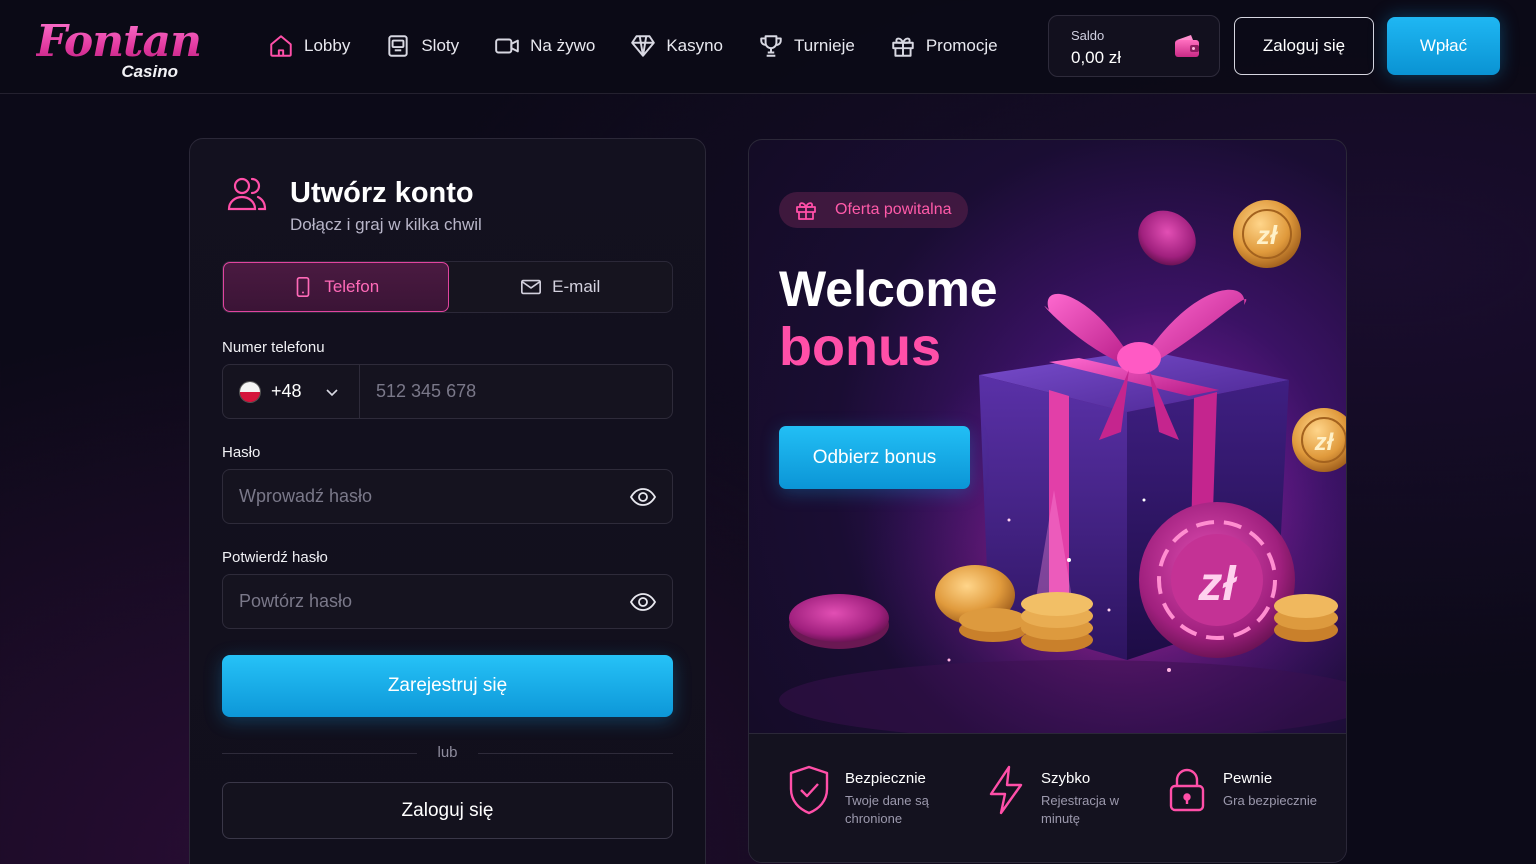 The height and width of the screenshot is (864, 1536). I want to click on nav-item-sloty: Sloty, so click(422, 46).